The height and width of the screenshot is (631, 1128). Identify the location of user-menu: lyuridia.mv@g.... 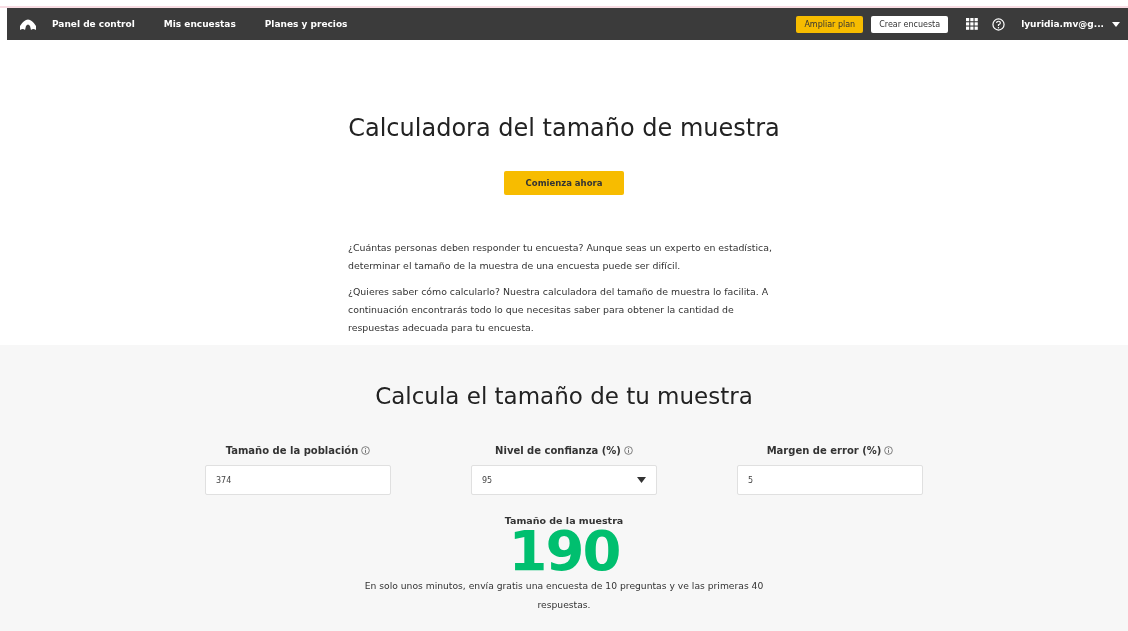
(1062, 24).